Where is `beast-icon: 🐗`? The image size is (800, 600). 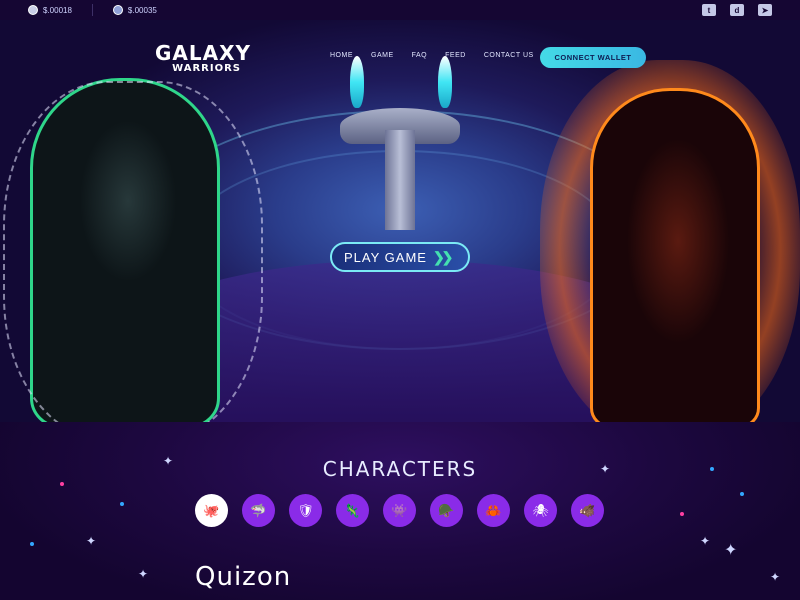
beast-icon: 🐗 is located at coordinates (587, 510).